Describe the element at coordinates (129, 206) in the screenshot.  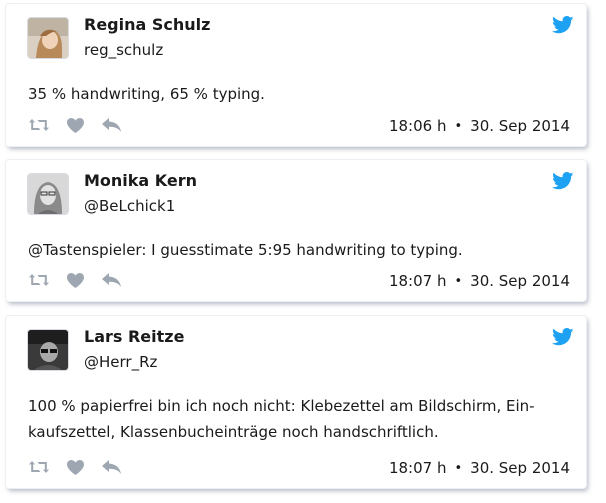
I see `author-handle: @BeLchick1` at that location.